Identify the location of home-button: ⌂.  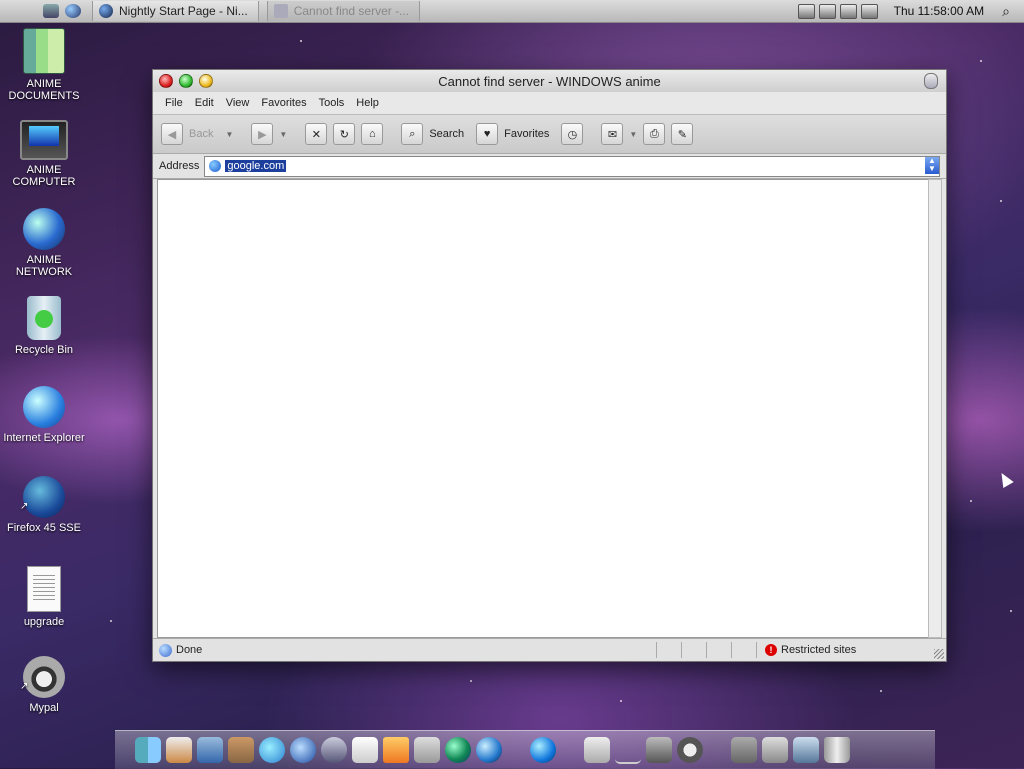
(372, 134).